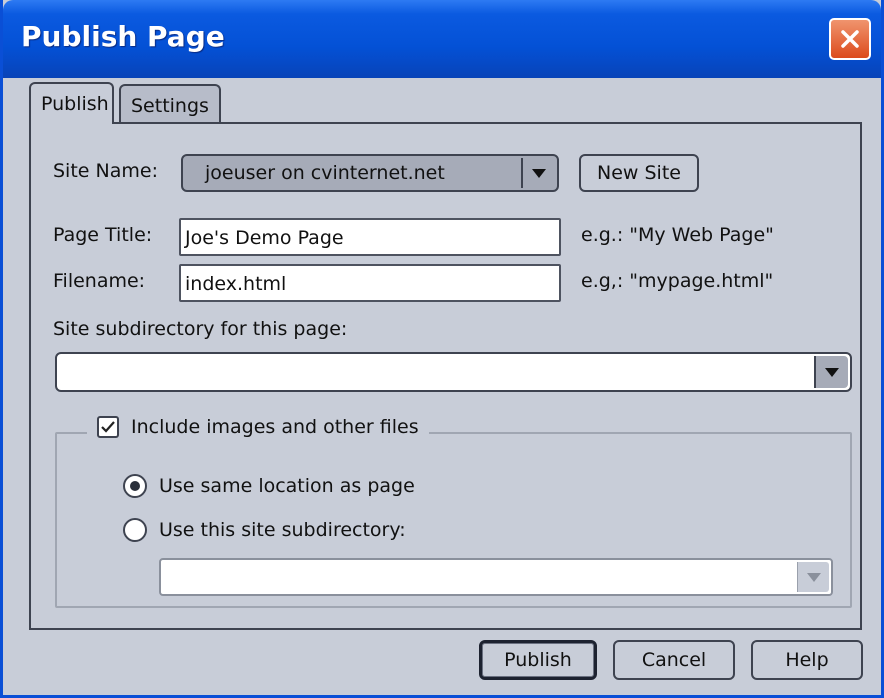 This screenshot has width=884, height=698. What do you see at coordinates (123, 36) in the screenshot?
I see `window-title: Publish Page` at bounding box center [123, 36].